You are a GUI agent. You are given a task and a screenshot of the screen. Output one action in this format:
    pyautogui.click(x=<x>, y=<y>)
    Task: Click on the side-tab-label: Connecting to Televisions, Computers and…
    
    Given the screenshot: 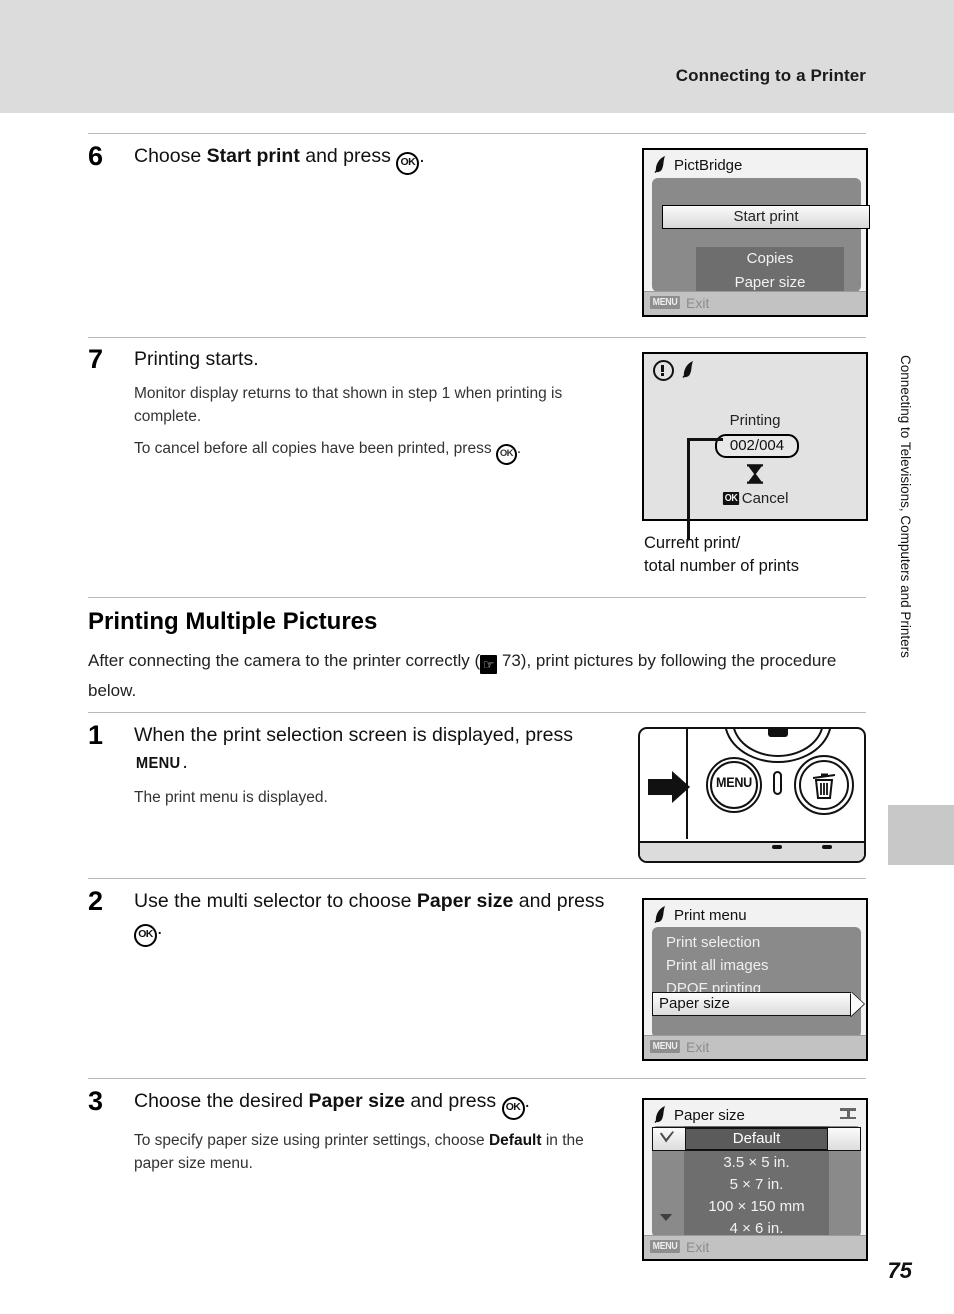 What is the action you would take?
    pyautogui.click(x=905, y=506)
    